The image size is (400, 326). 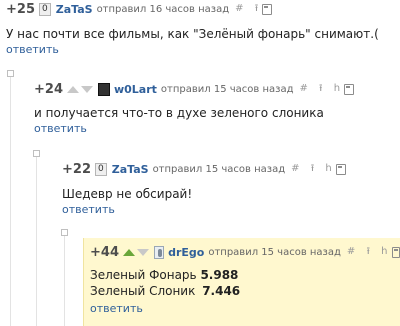 I want to click on comment-text: Шедевр не обсирай!, so click(x=127, y=194).